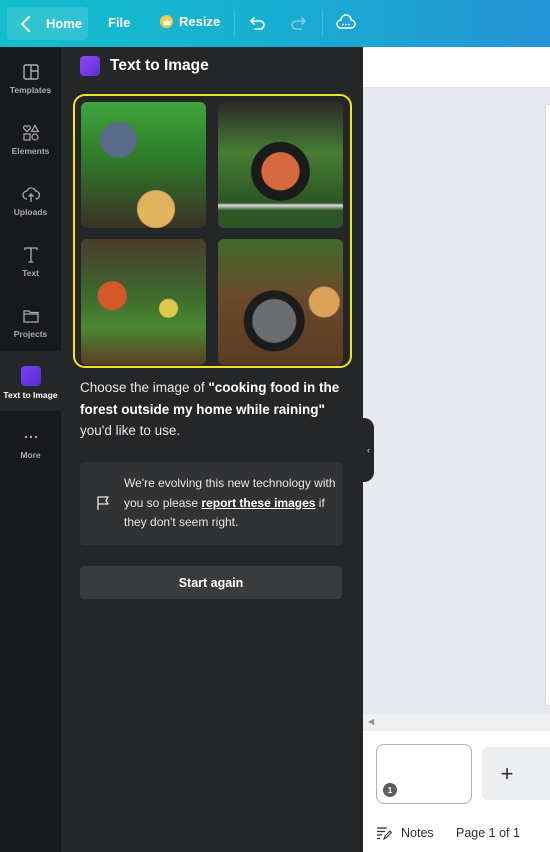  What do you see at coordinates (30, 455) in the screenshot?
I see `sidebar-item-label: More` at bounding box center [30, 455].